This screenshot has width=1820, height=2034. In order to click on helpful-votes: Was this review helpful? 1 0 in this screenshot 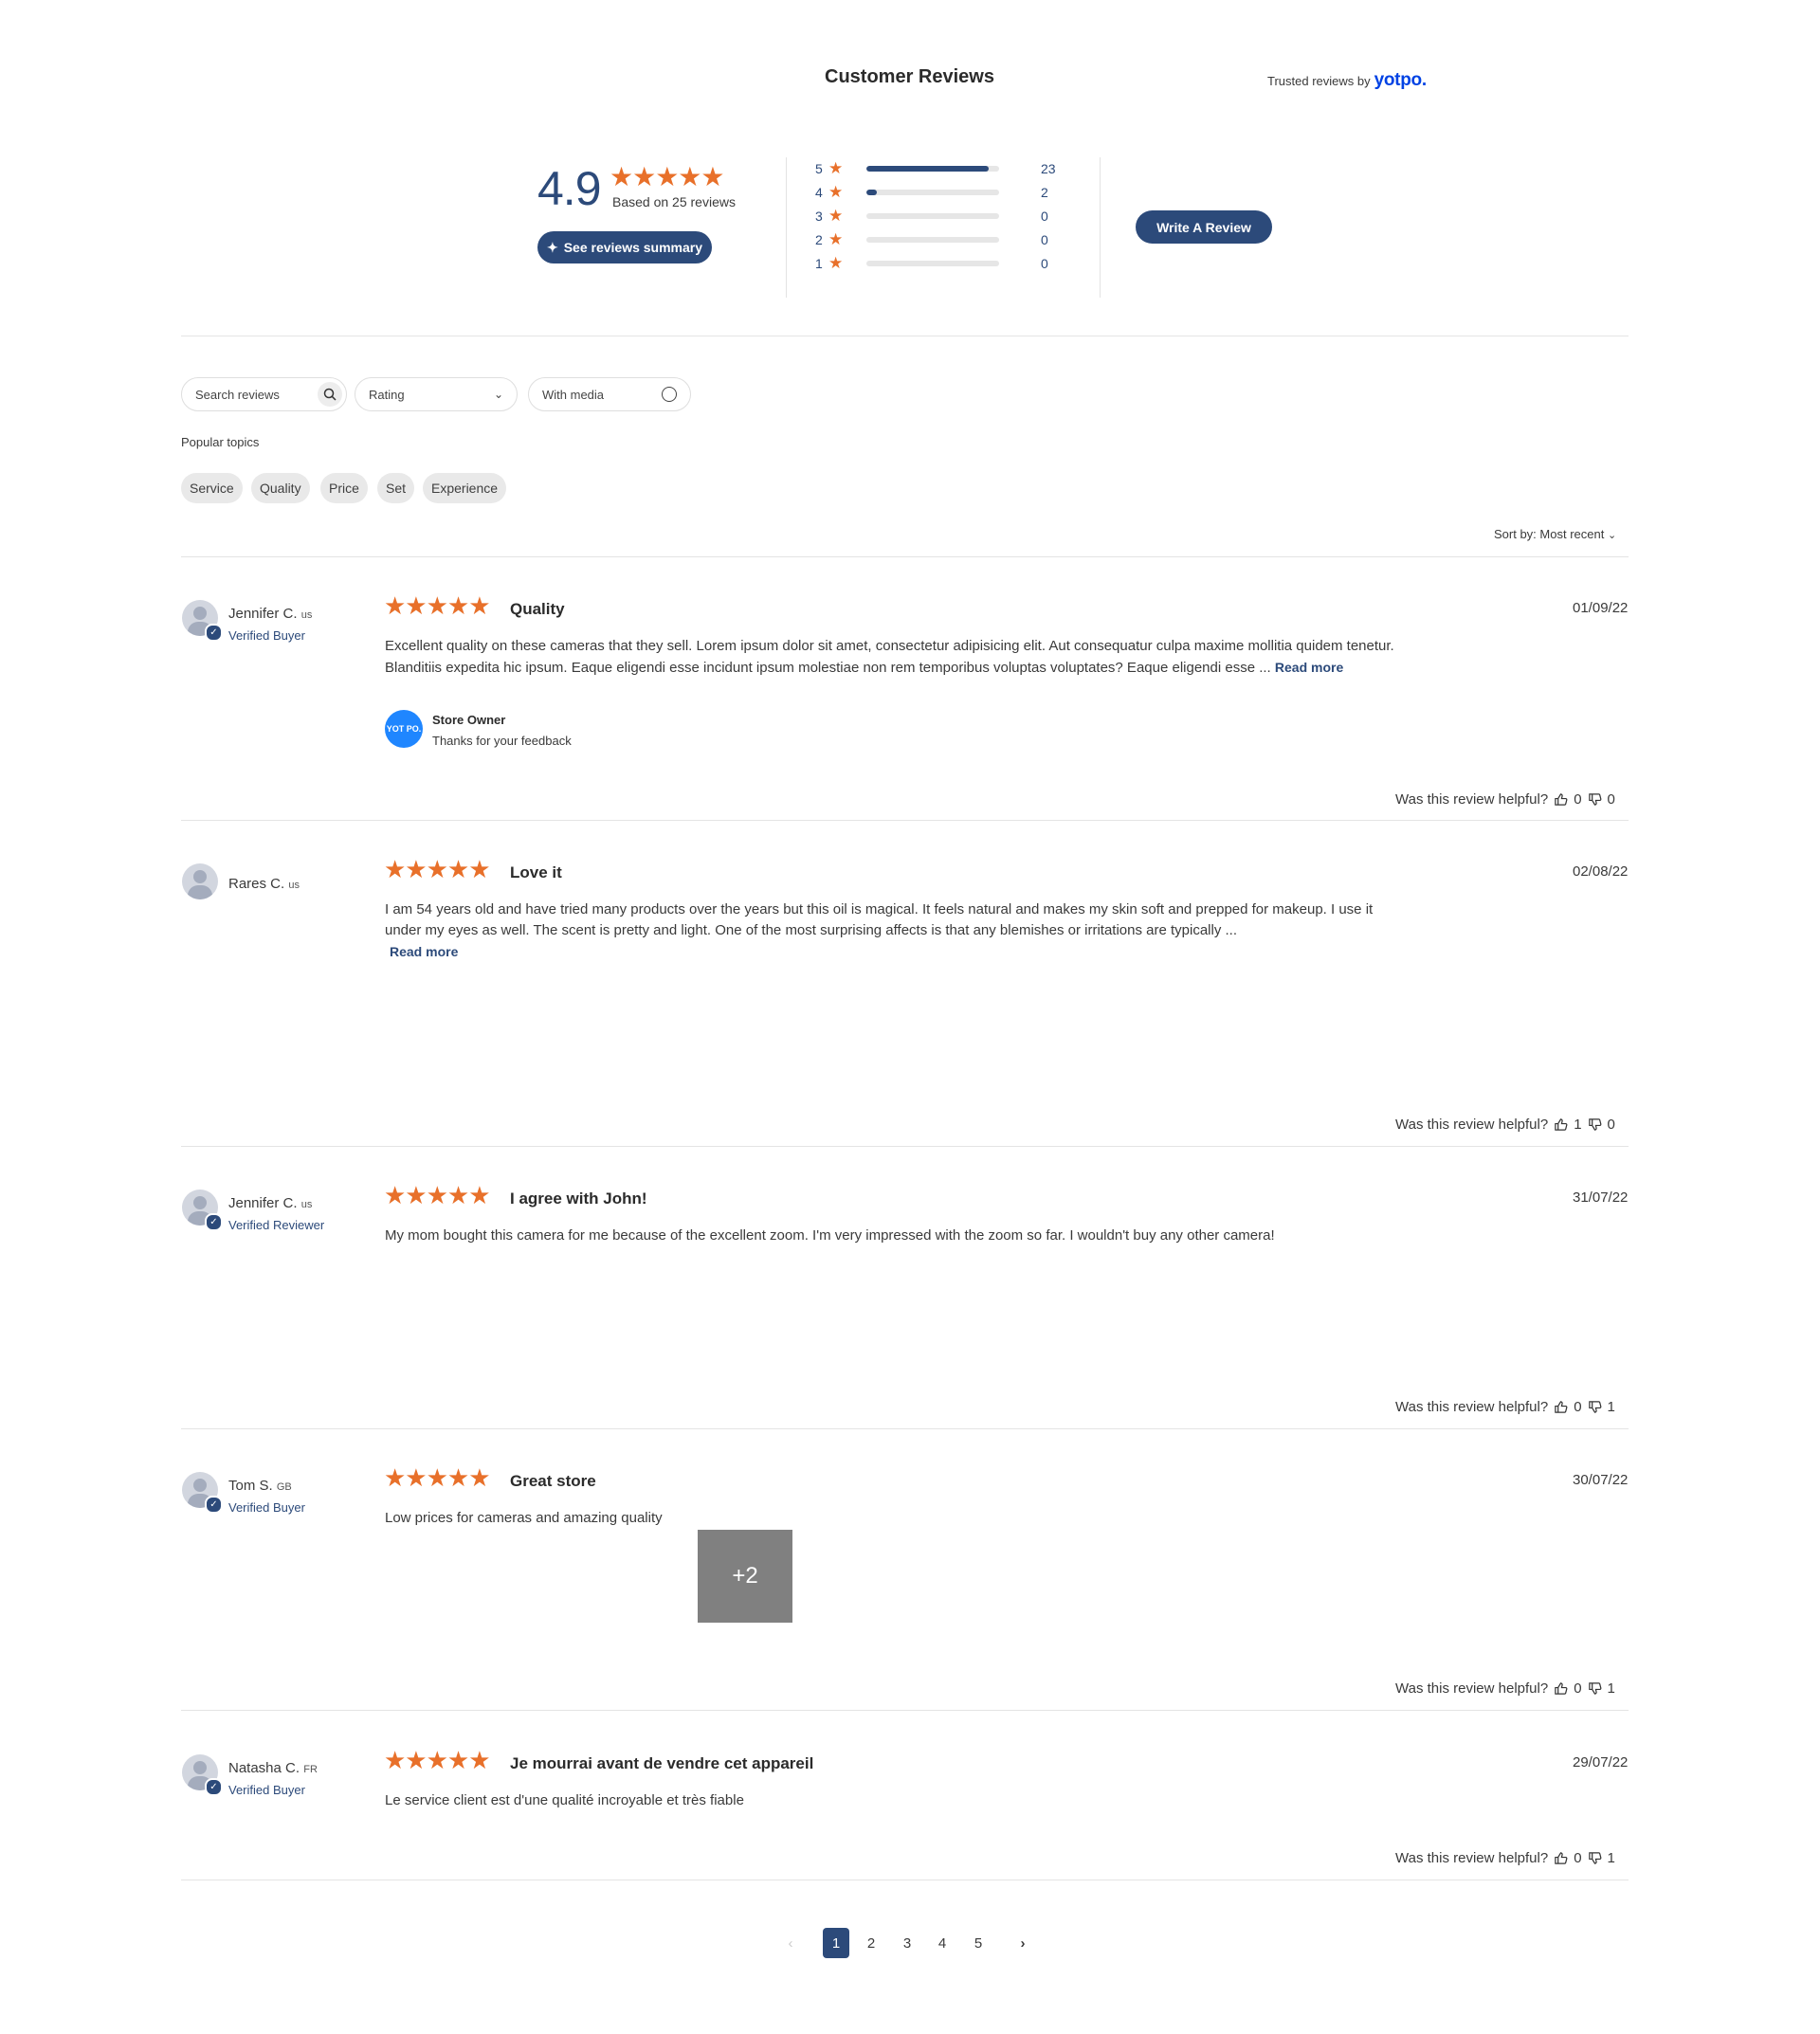, I will do `click(1505, 1125)`.